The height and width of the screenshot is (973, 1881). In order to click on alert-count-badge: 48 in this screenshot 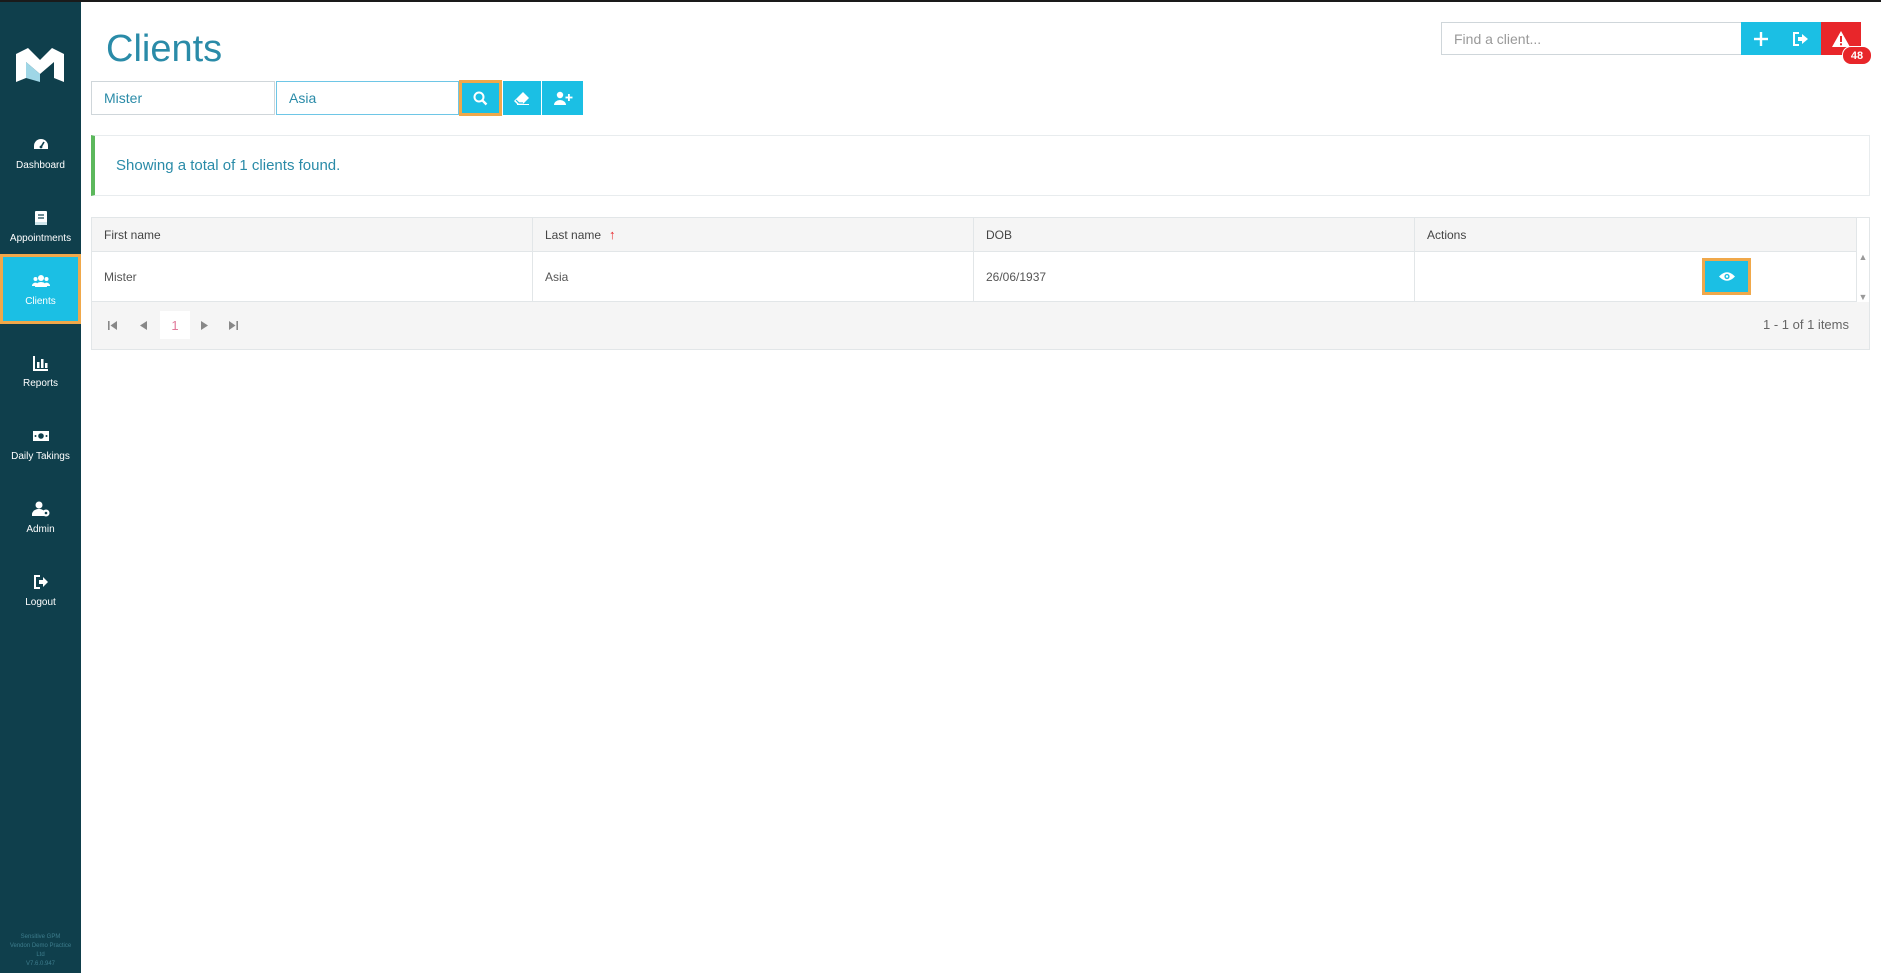, I will do `click(1857, 55)`.